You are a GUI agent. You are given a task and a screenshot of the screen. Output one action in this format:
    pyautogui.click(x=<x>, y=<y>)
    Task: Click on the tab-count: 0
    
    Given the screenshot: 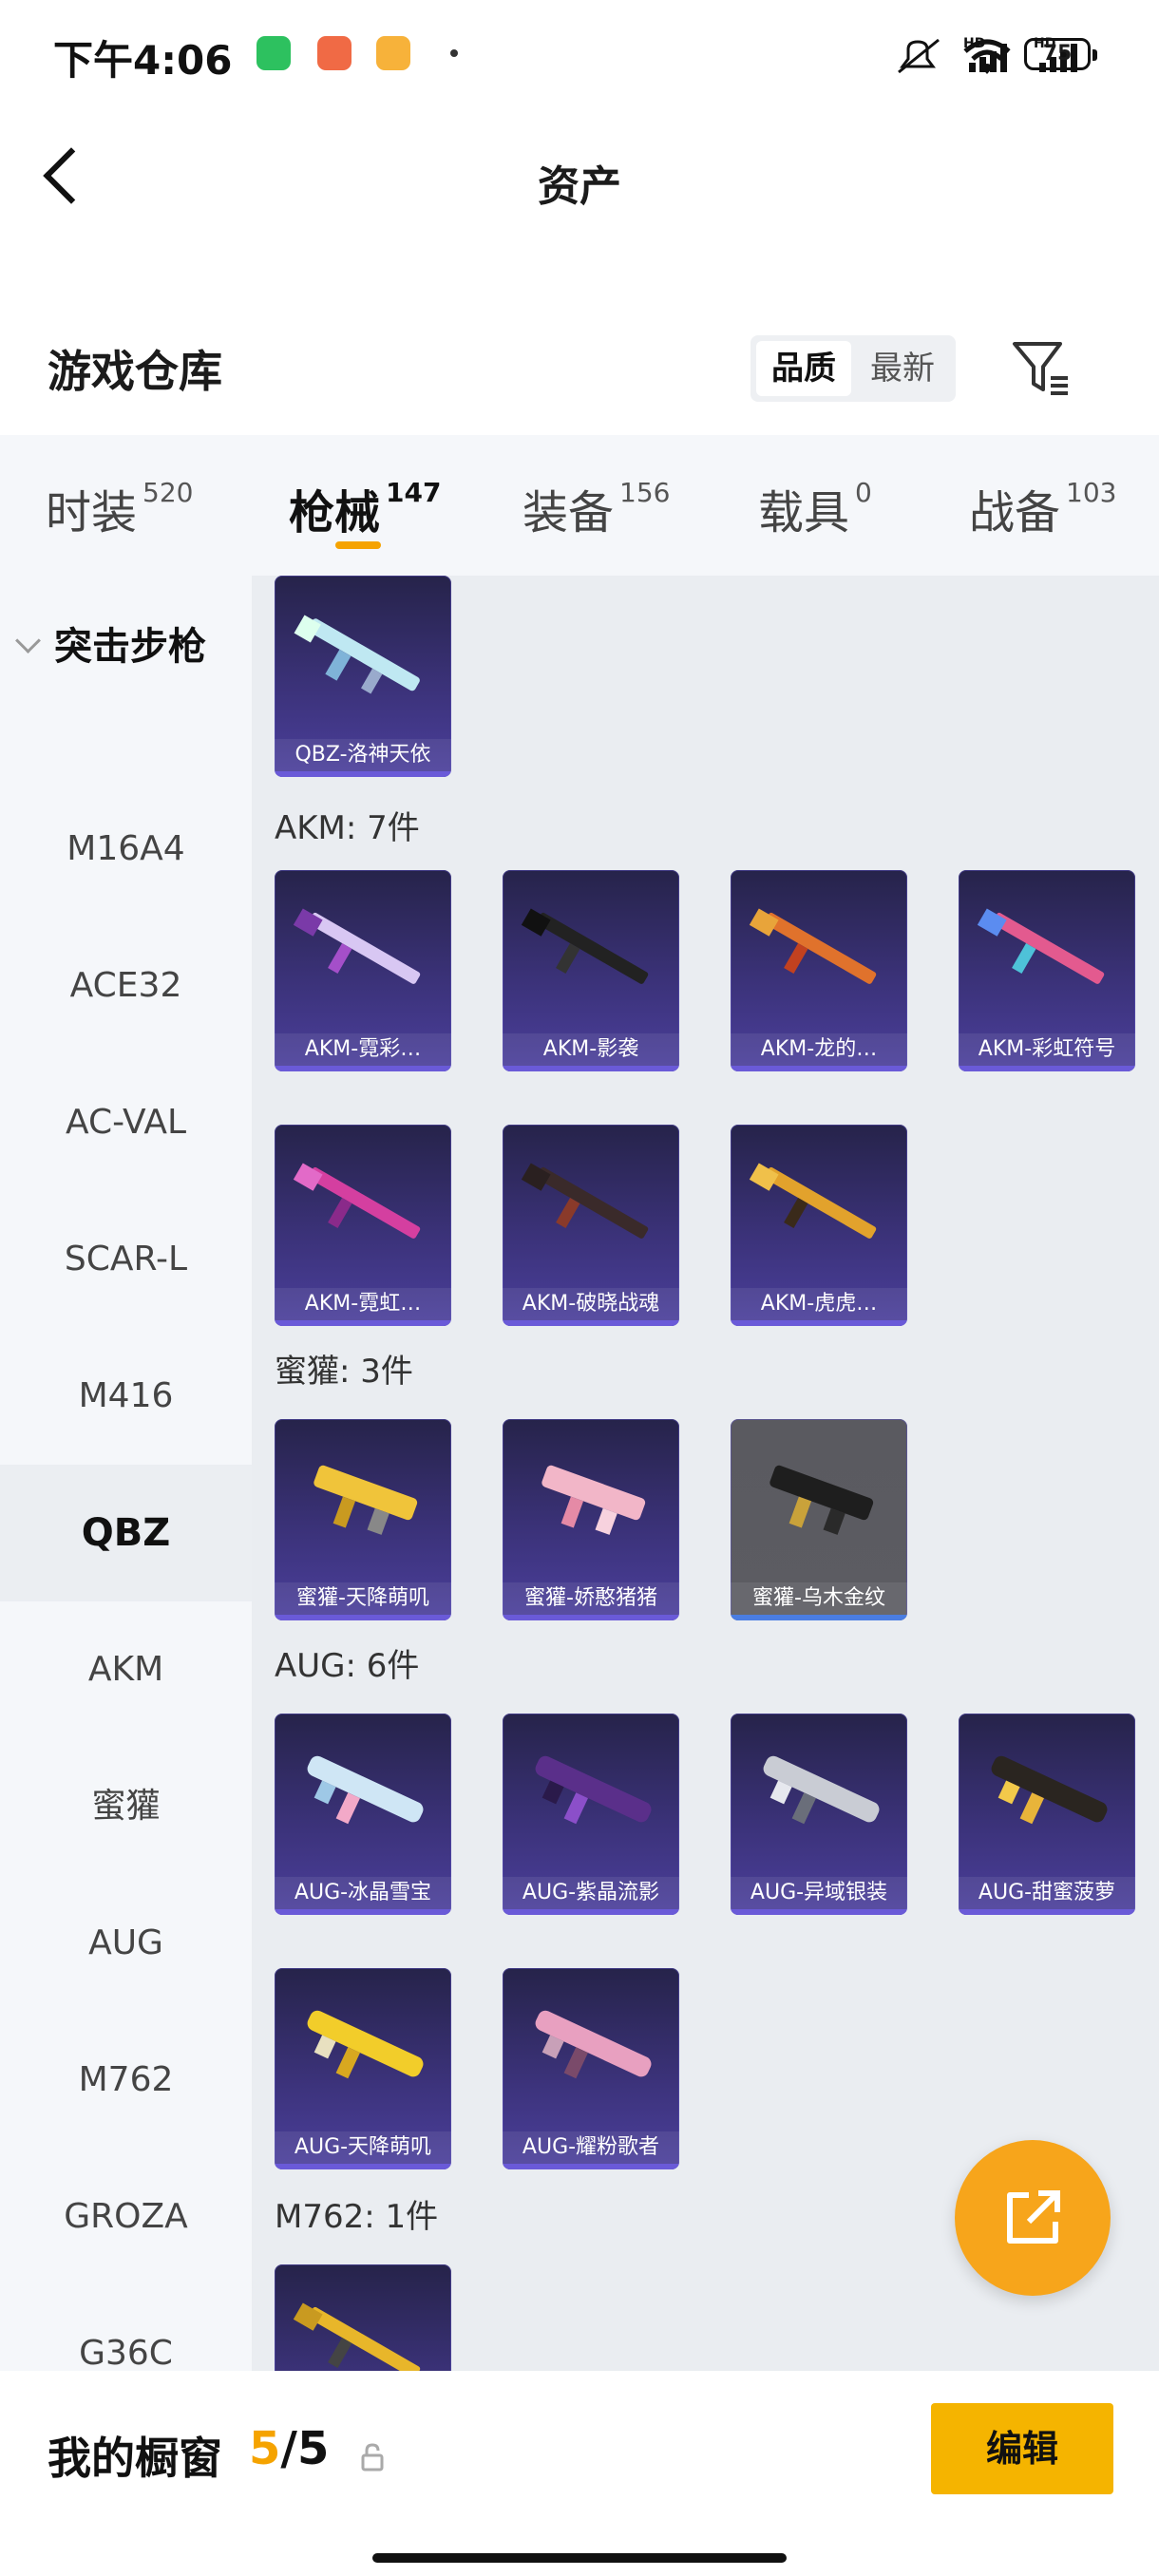 What is the action you would take?
    pyautogui.click(x=863, y=492)
    